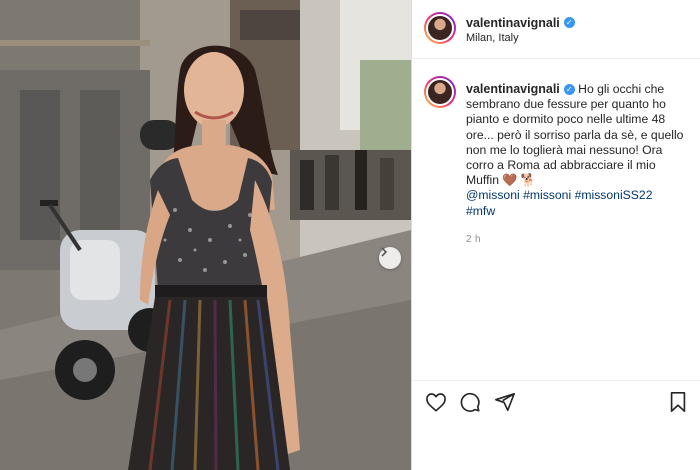 The image size is (700, 470). Describe the element at coordinates (513, 89) in the screenshot. I see `caption-username: valentinavignali` at that location.